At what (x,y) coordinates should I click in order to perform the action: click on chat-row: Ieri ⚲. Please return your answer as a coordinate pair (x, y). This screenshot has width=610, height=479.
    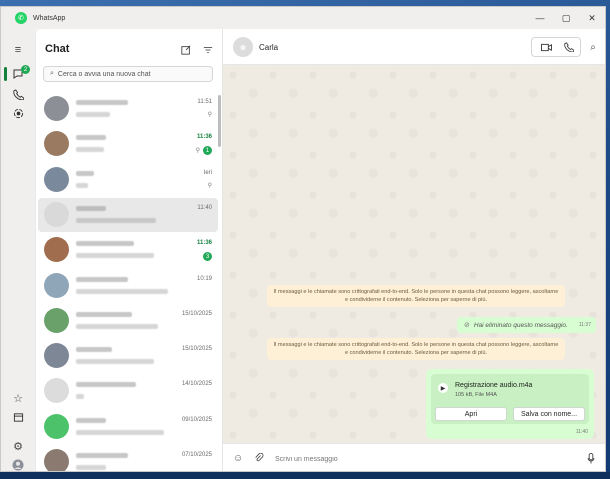
    Looking at the image, I should click on (128, 180).